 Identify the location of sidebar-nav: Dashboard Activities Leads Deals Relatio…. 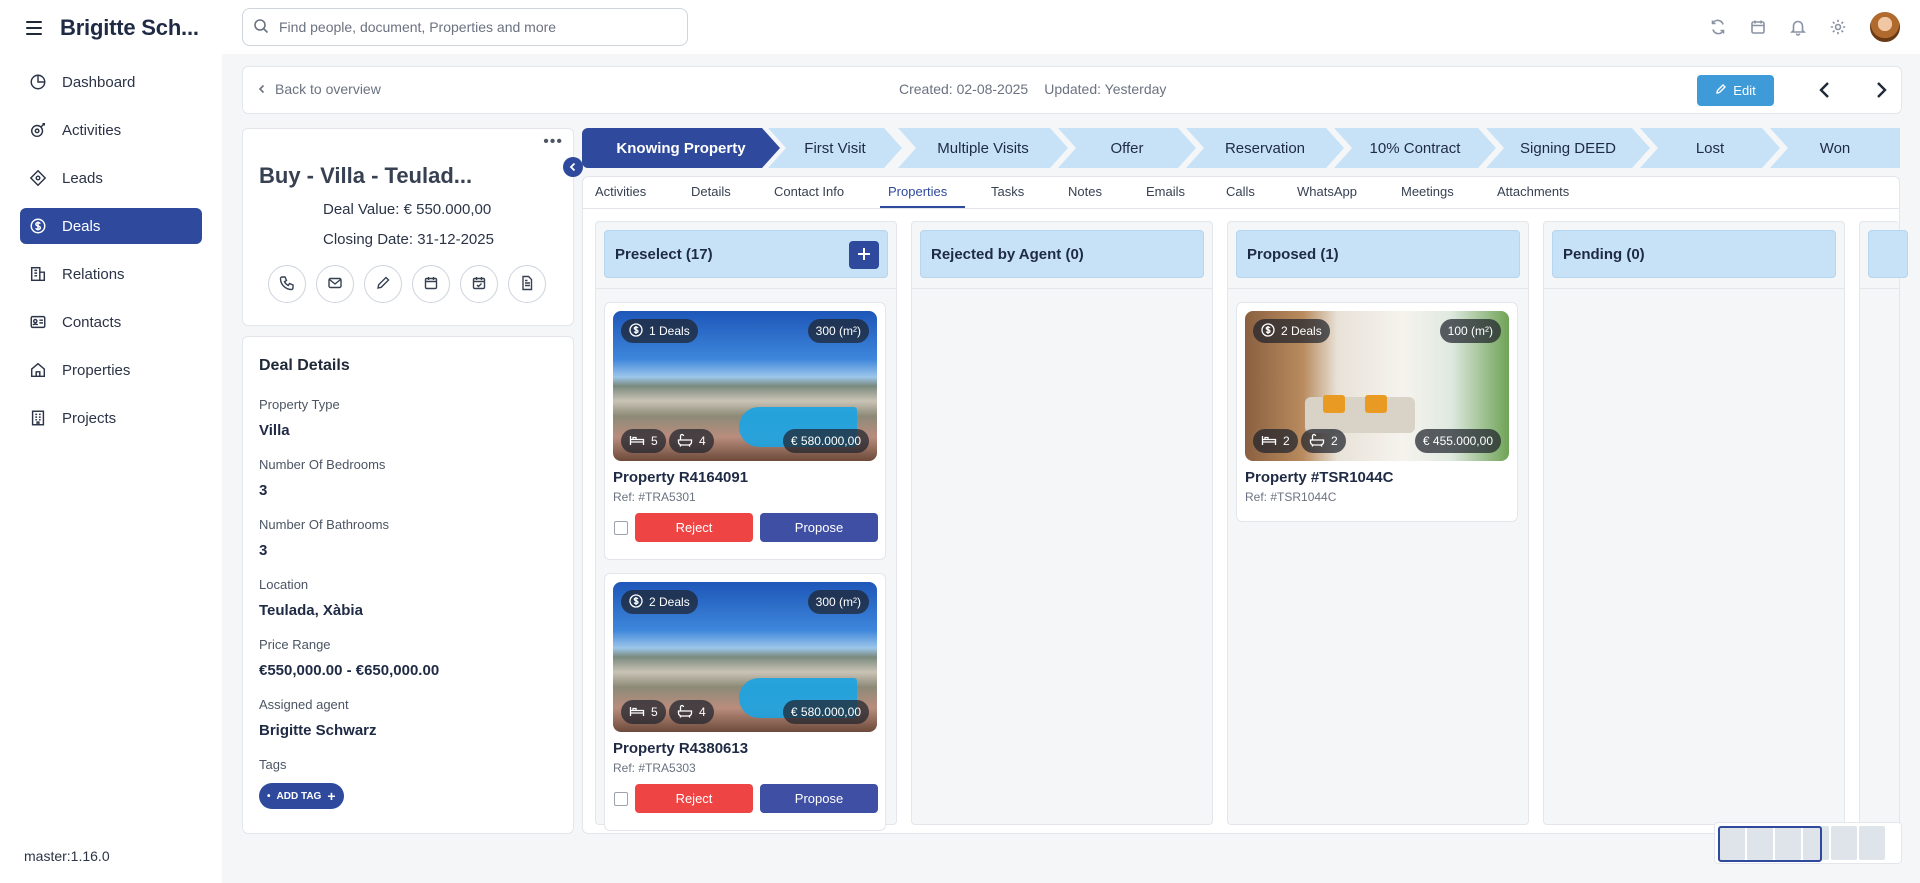
(111, 256).